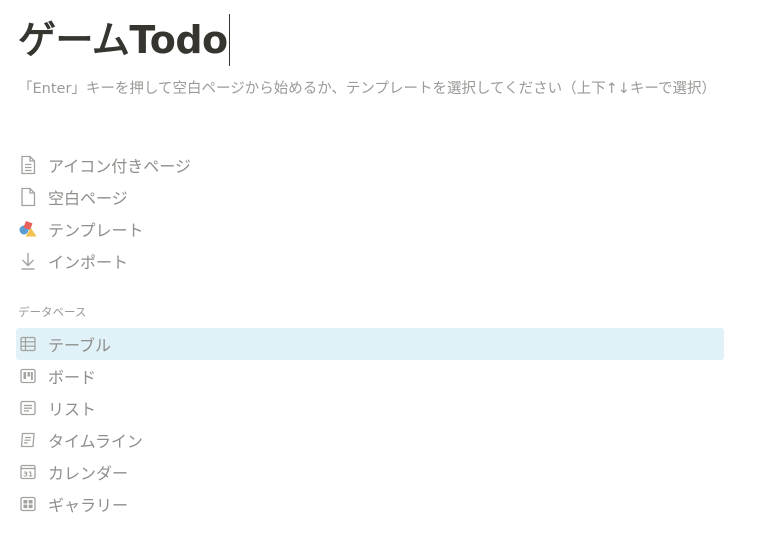 The height and width of the screenshot is (537, 762). I want to click on option-template: テンプレート, so click(370, 229).